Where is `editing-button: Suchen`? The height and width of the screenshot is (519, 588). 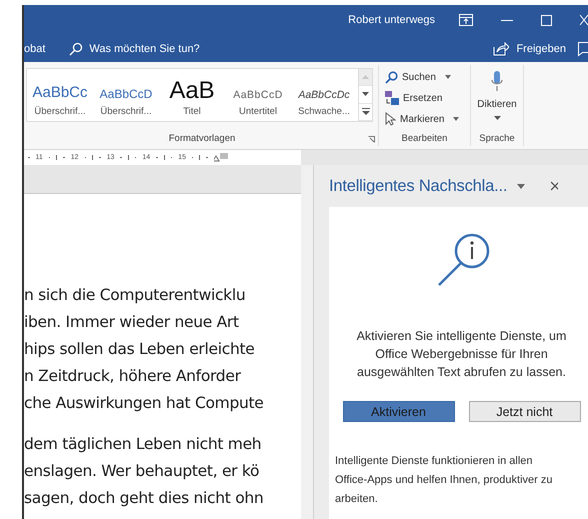
editing-button: Suchen is located at coordinates (427, 77).